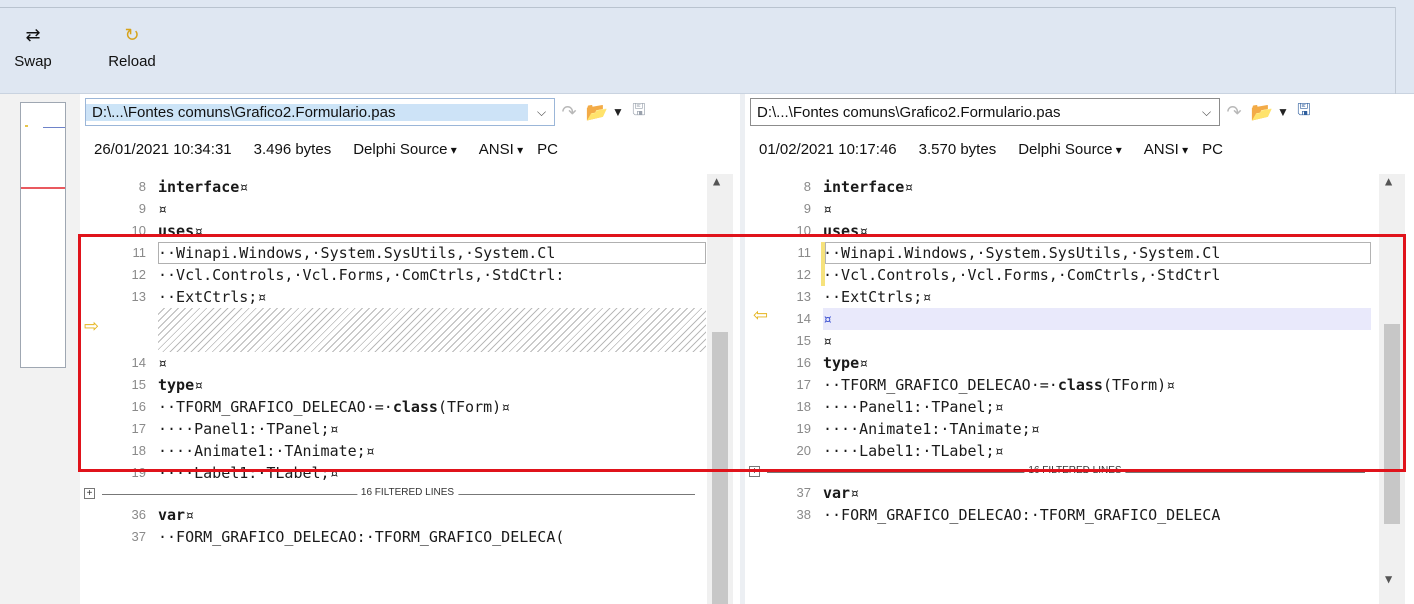  Describe the element at coordinates (142, 208) in the screenshot. I see `line-number: 9` at that location.